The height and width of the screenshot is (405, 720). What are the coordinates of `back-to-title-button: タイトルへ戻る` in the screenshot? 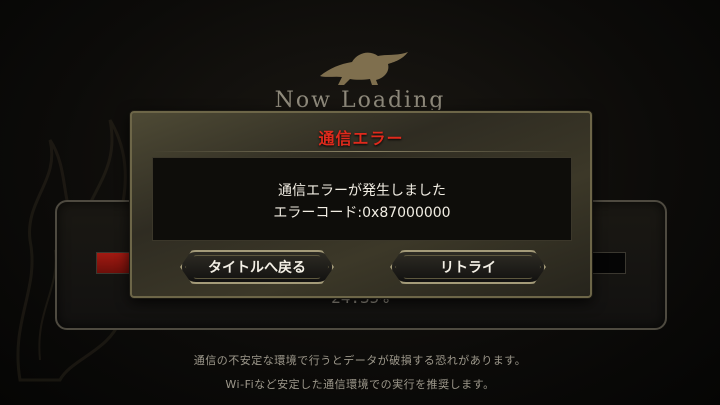 It's located at (257, 267).